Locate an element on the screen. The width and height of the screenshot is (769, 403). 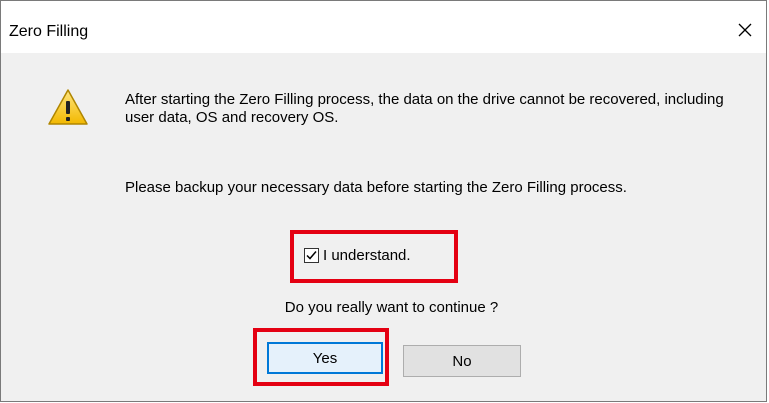
yes-button: Yes is located at coordinates (325, 358).